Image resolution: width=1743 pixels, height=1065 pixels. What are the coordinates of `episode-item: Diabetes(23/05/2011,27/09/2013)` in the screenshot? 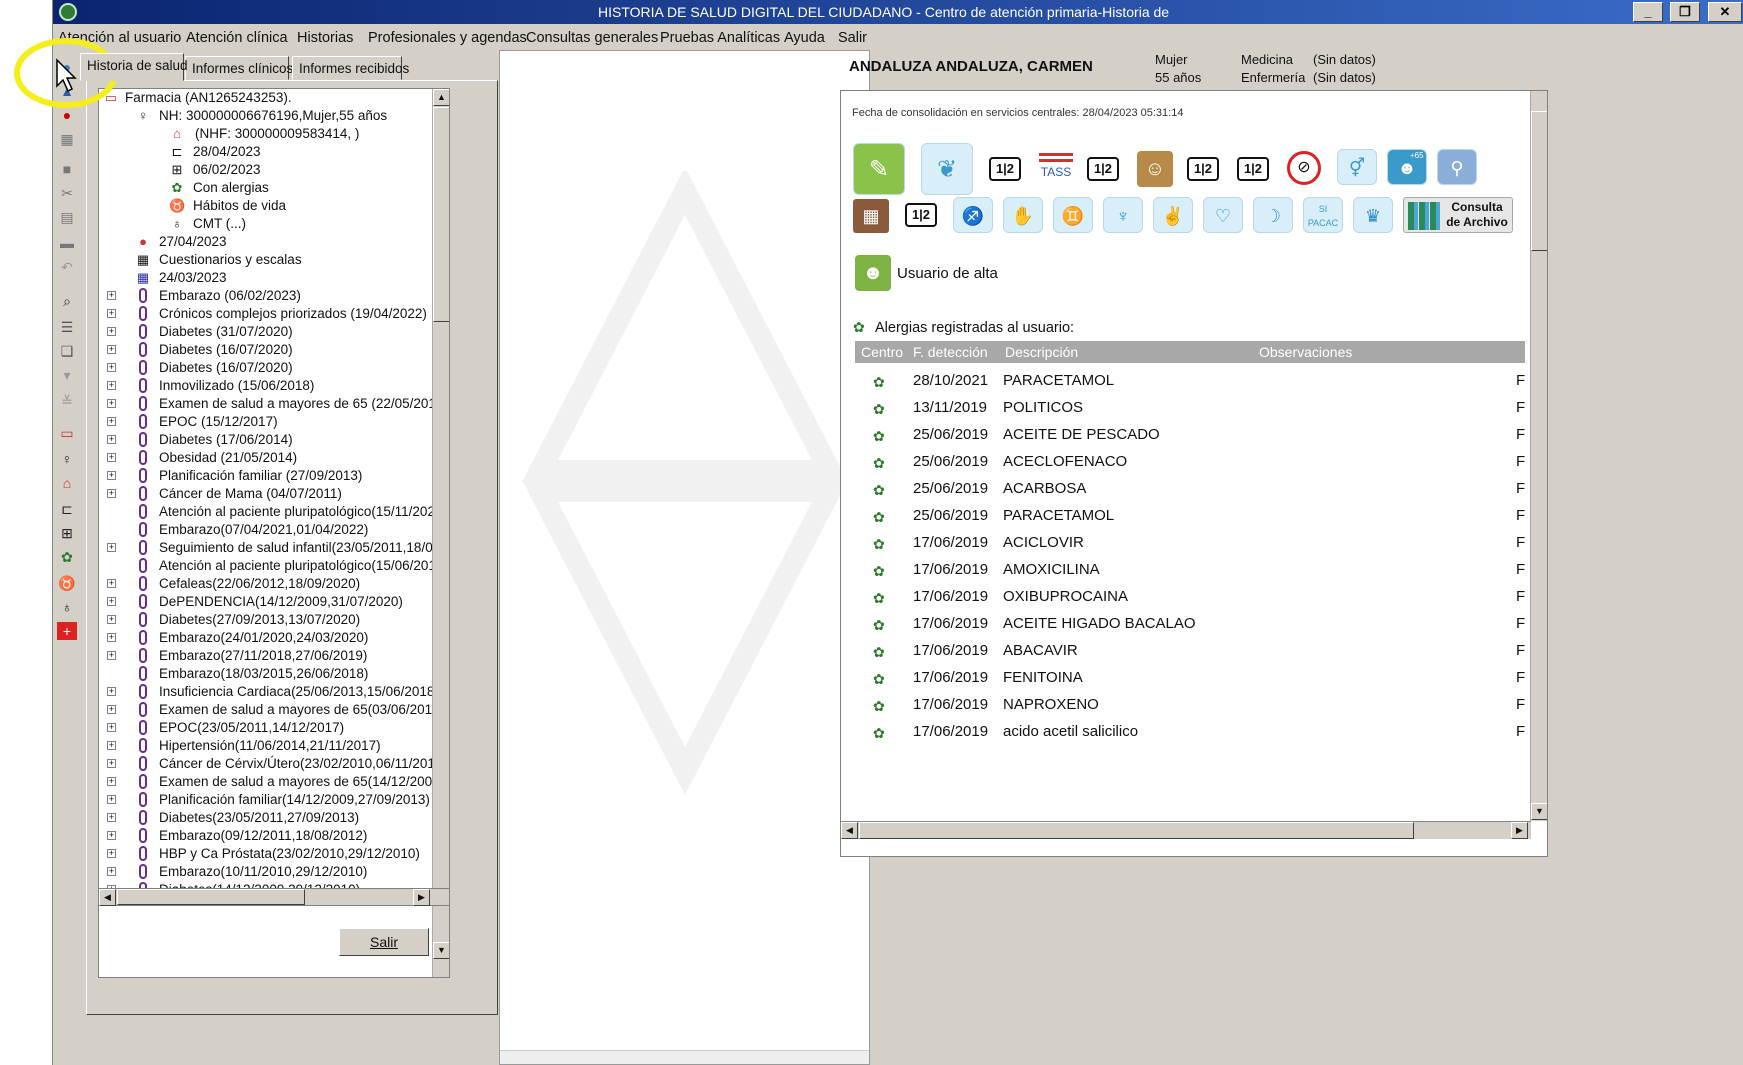 It's located at (259, 818).